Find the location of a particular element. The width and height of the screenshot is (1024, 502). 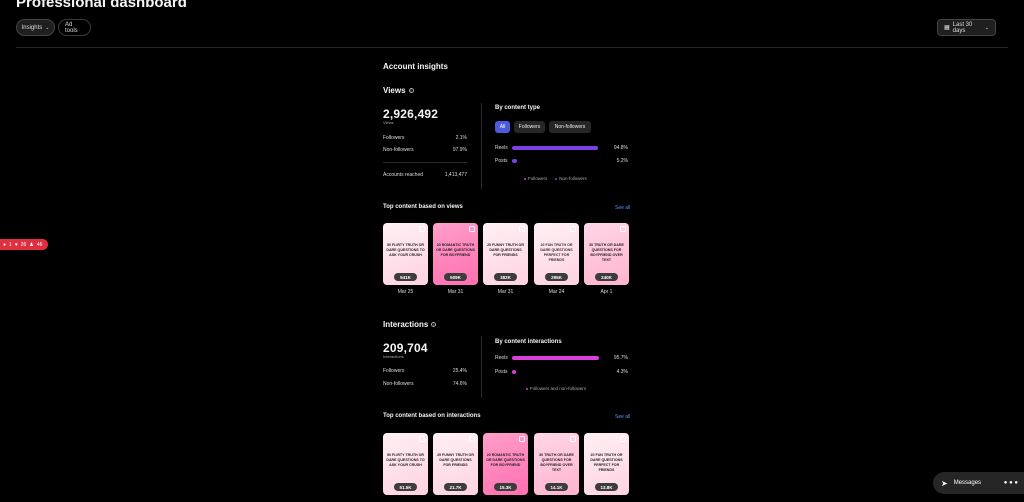

interaction-count-badge: 14.1K is located at coordinates (556, 487).